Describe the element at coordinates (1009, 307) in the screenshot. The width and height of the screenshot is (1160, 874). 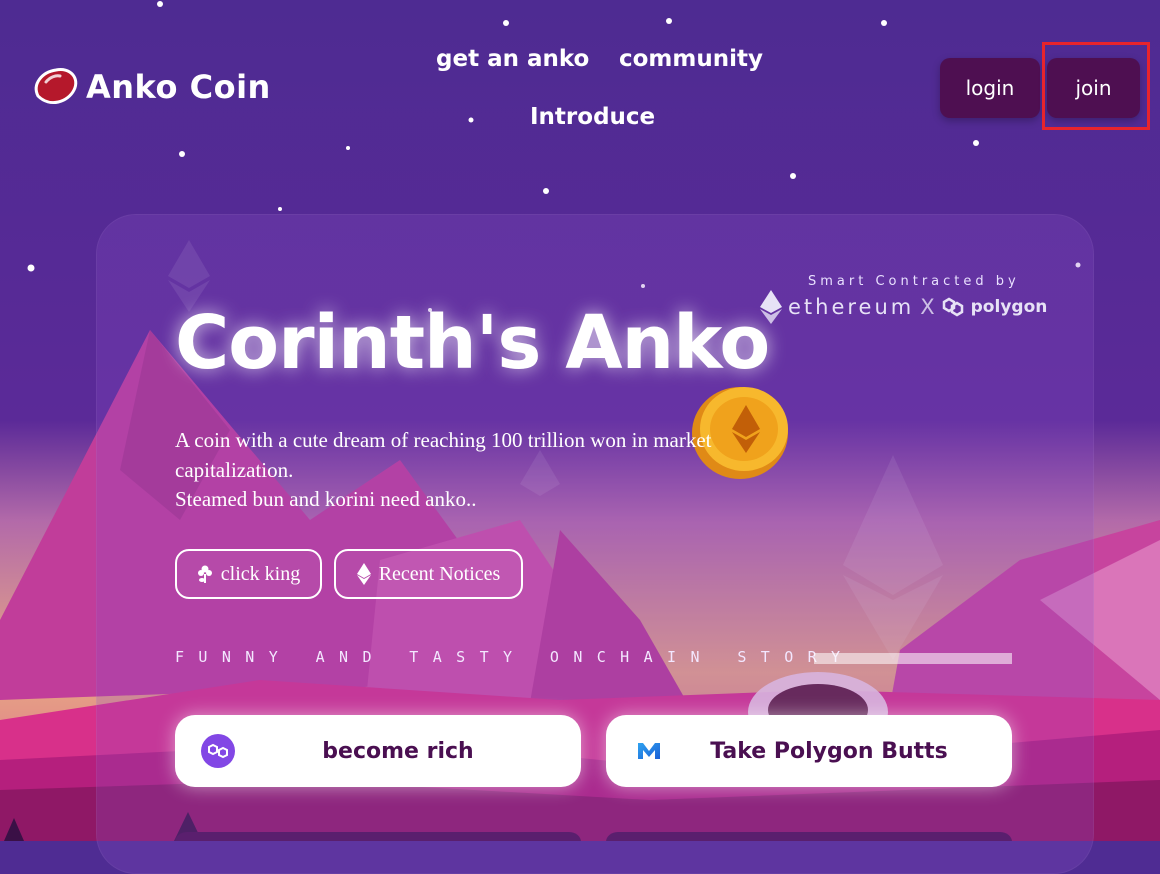
I see `polygon-label: polygon` at that location.